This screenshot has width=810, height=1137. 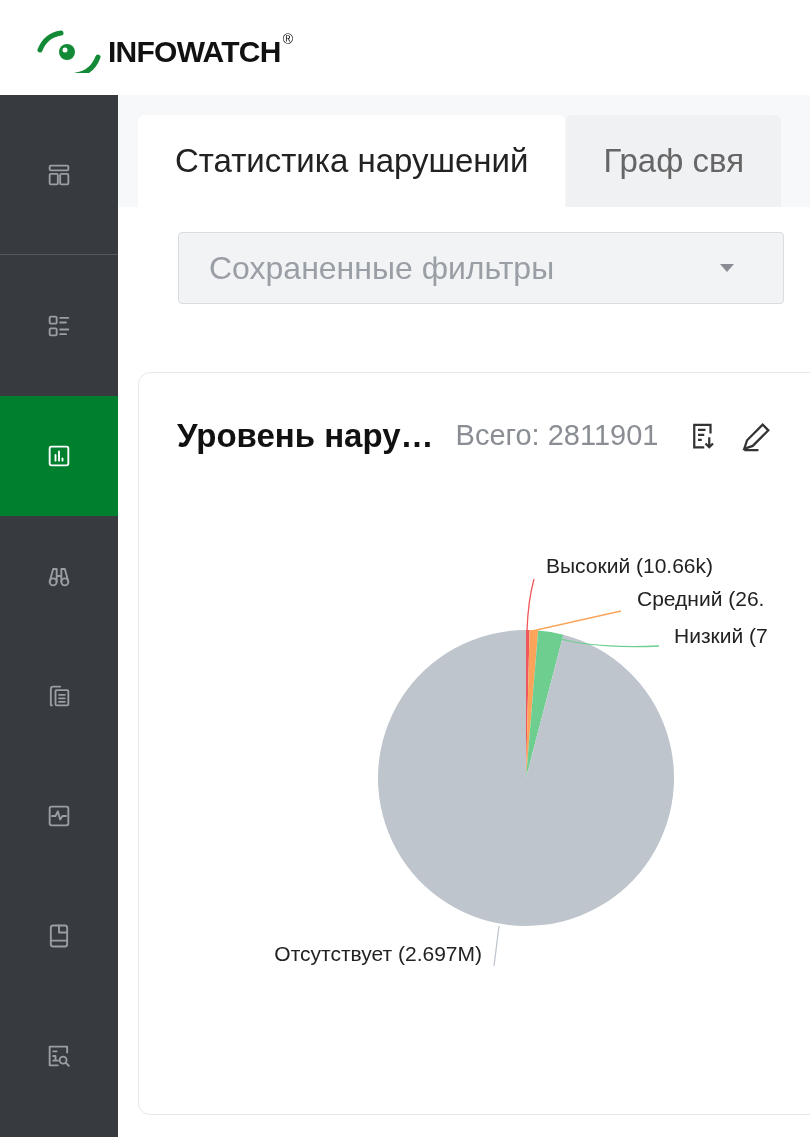 I want to click on total-count: Всего: 2811901, so click(x=557, y=435).